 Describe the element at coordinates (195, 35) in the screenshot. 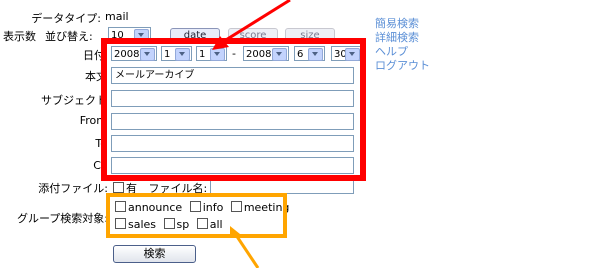

I see `sort-tab-date: date` at that location.